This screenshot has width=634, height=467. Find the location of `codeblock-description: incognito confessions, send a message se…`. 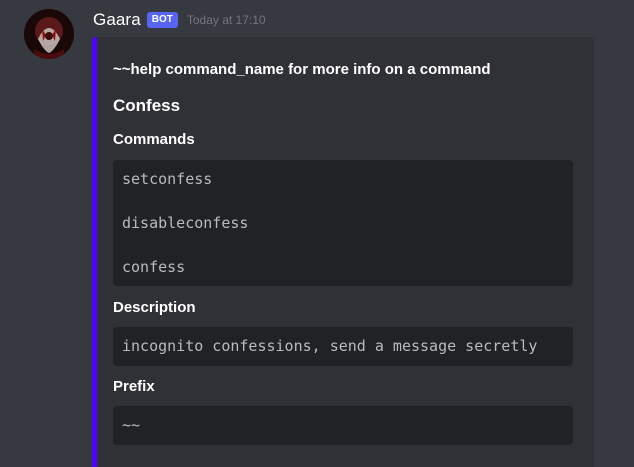

codeblock-description: incognito confessions, send a message se… is located at coordinates (343, 346).